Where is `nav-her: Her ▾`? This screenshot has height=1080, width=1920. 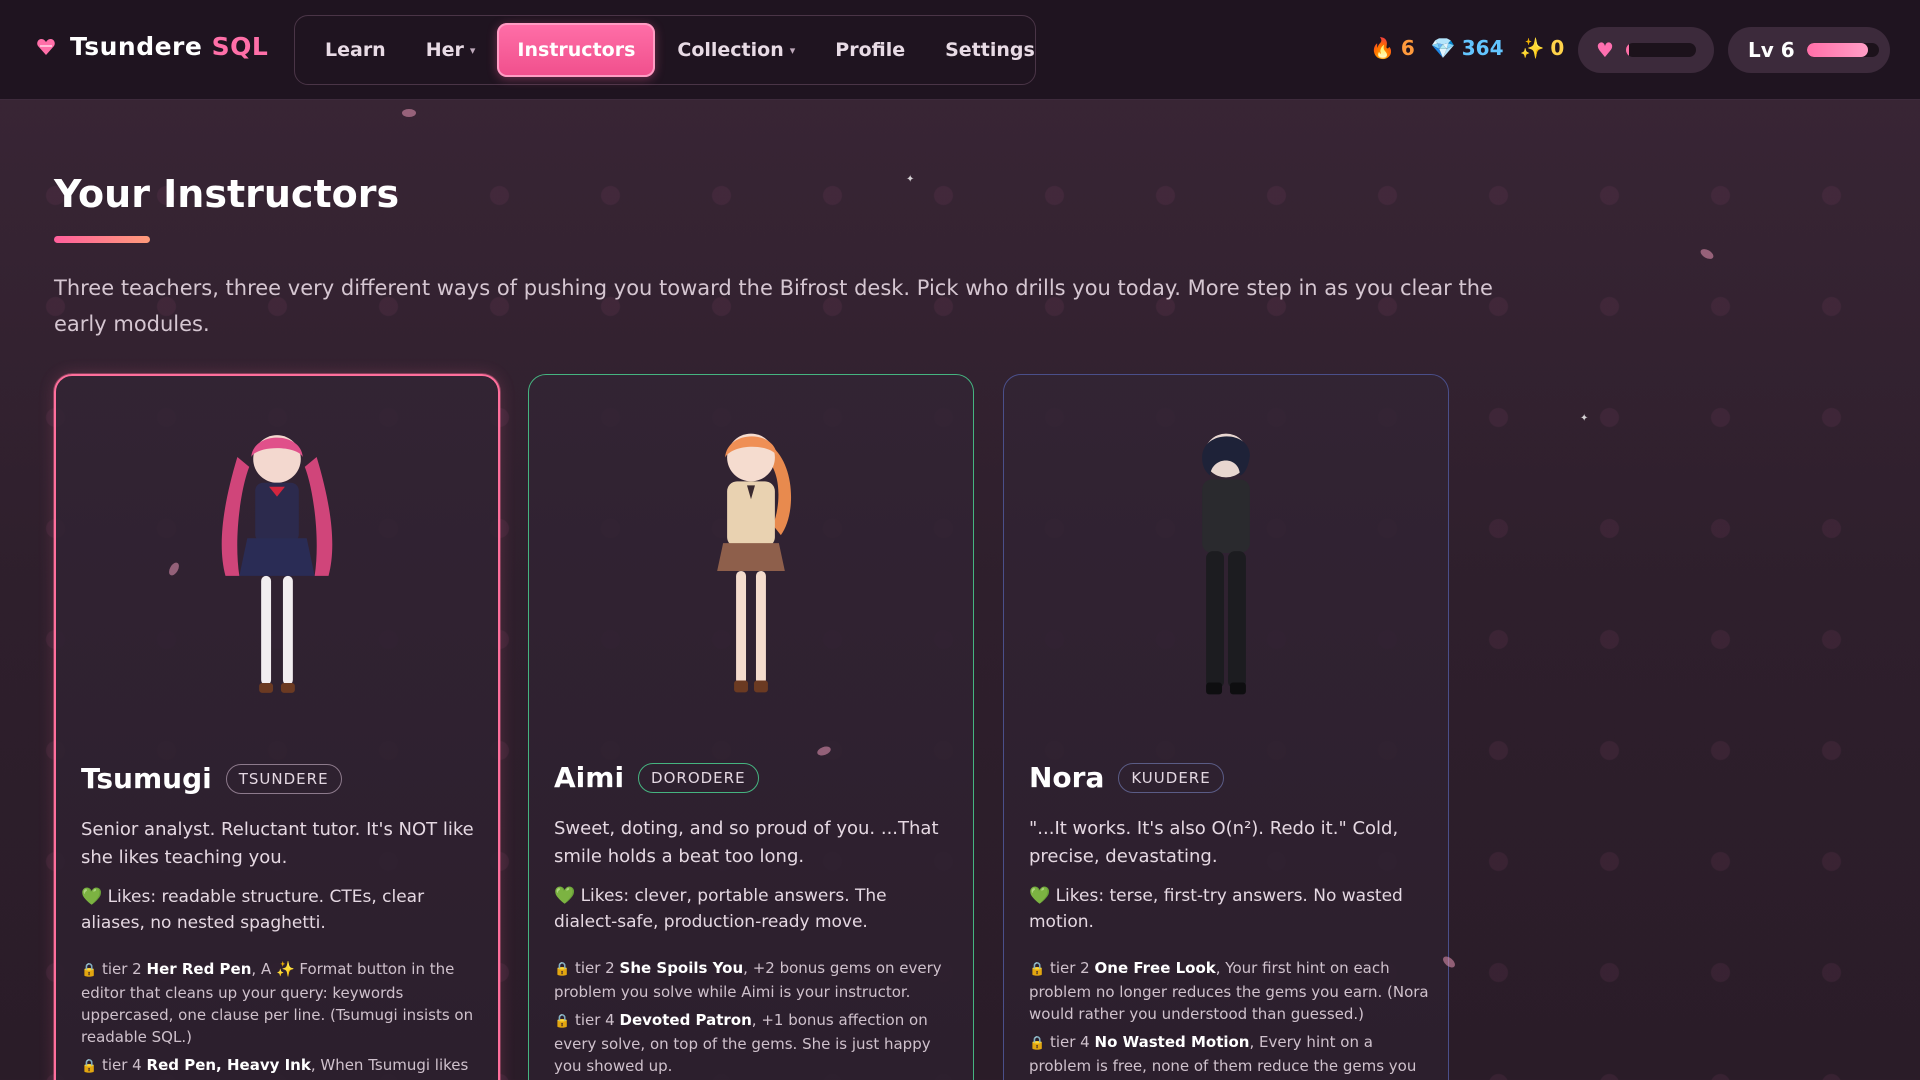 nav-her: Her ▾ is located at coordinates (451, 50).